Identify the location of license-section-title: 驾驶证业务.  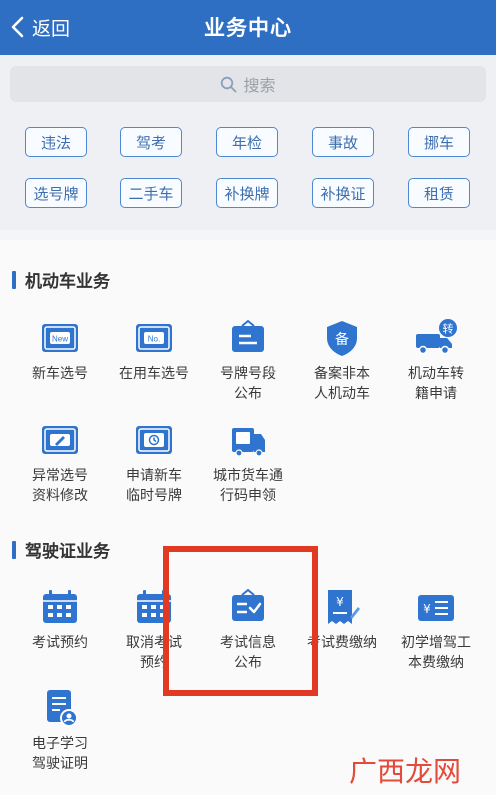
(61, 549).